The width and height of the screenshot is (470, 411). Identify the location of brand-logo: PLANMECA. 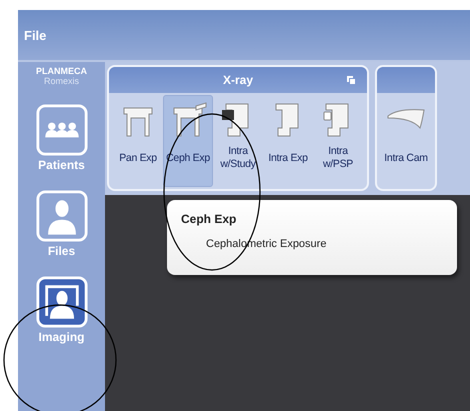
(61, 71).